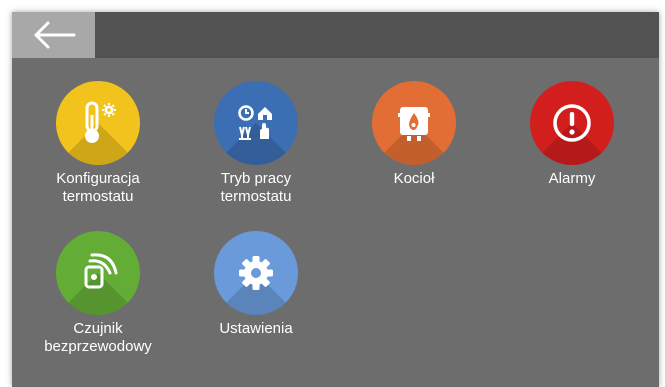  What do you see at coordinates (256, 273) in the screenshot?
I see `gear-icon` at bounding box center [256, 273].